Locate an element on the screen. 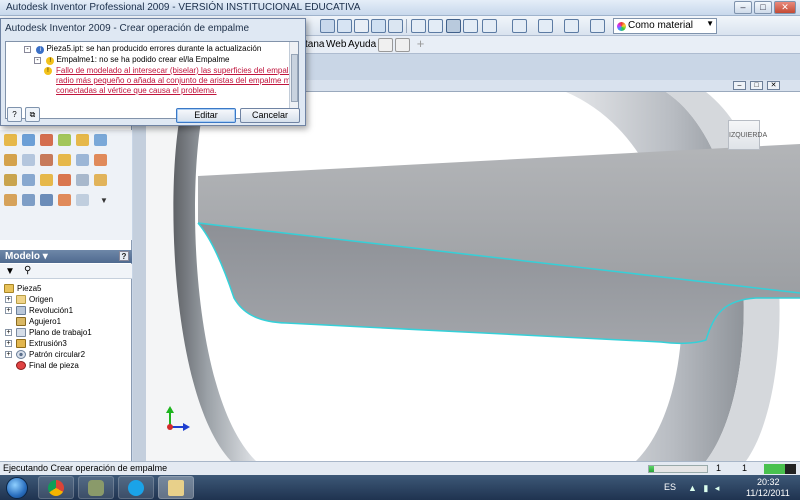 Image resolution: width=800 pixels, height=500 pixels. warning-icon: ! is located at coordinates (48, 71).